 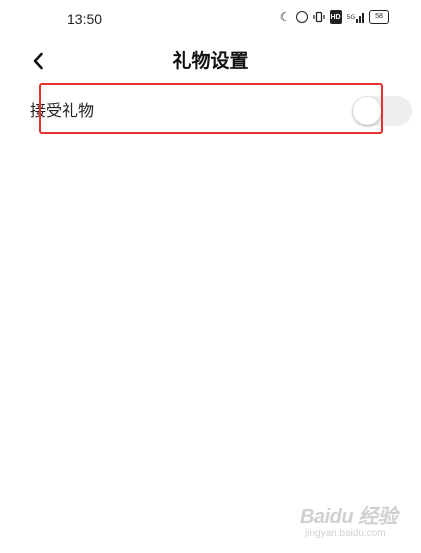 What do you see at coordinates (367, 111) in the screenshot?
I see `toggle-knob` at bounding box center [367, 111].